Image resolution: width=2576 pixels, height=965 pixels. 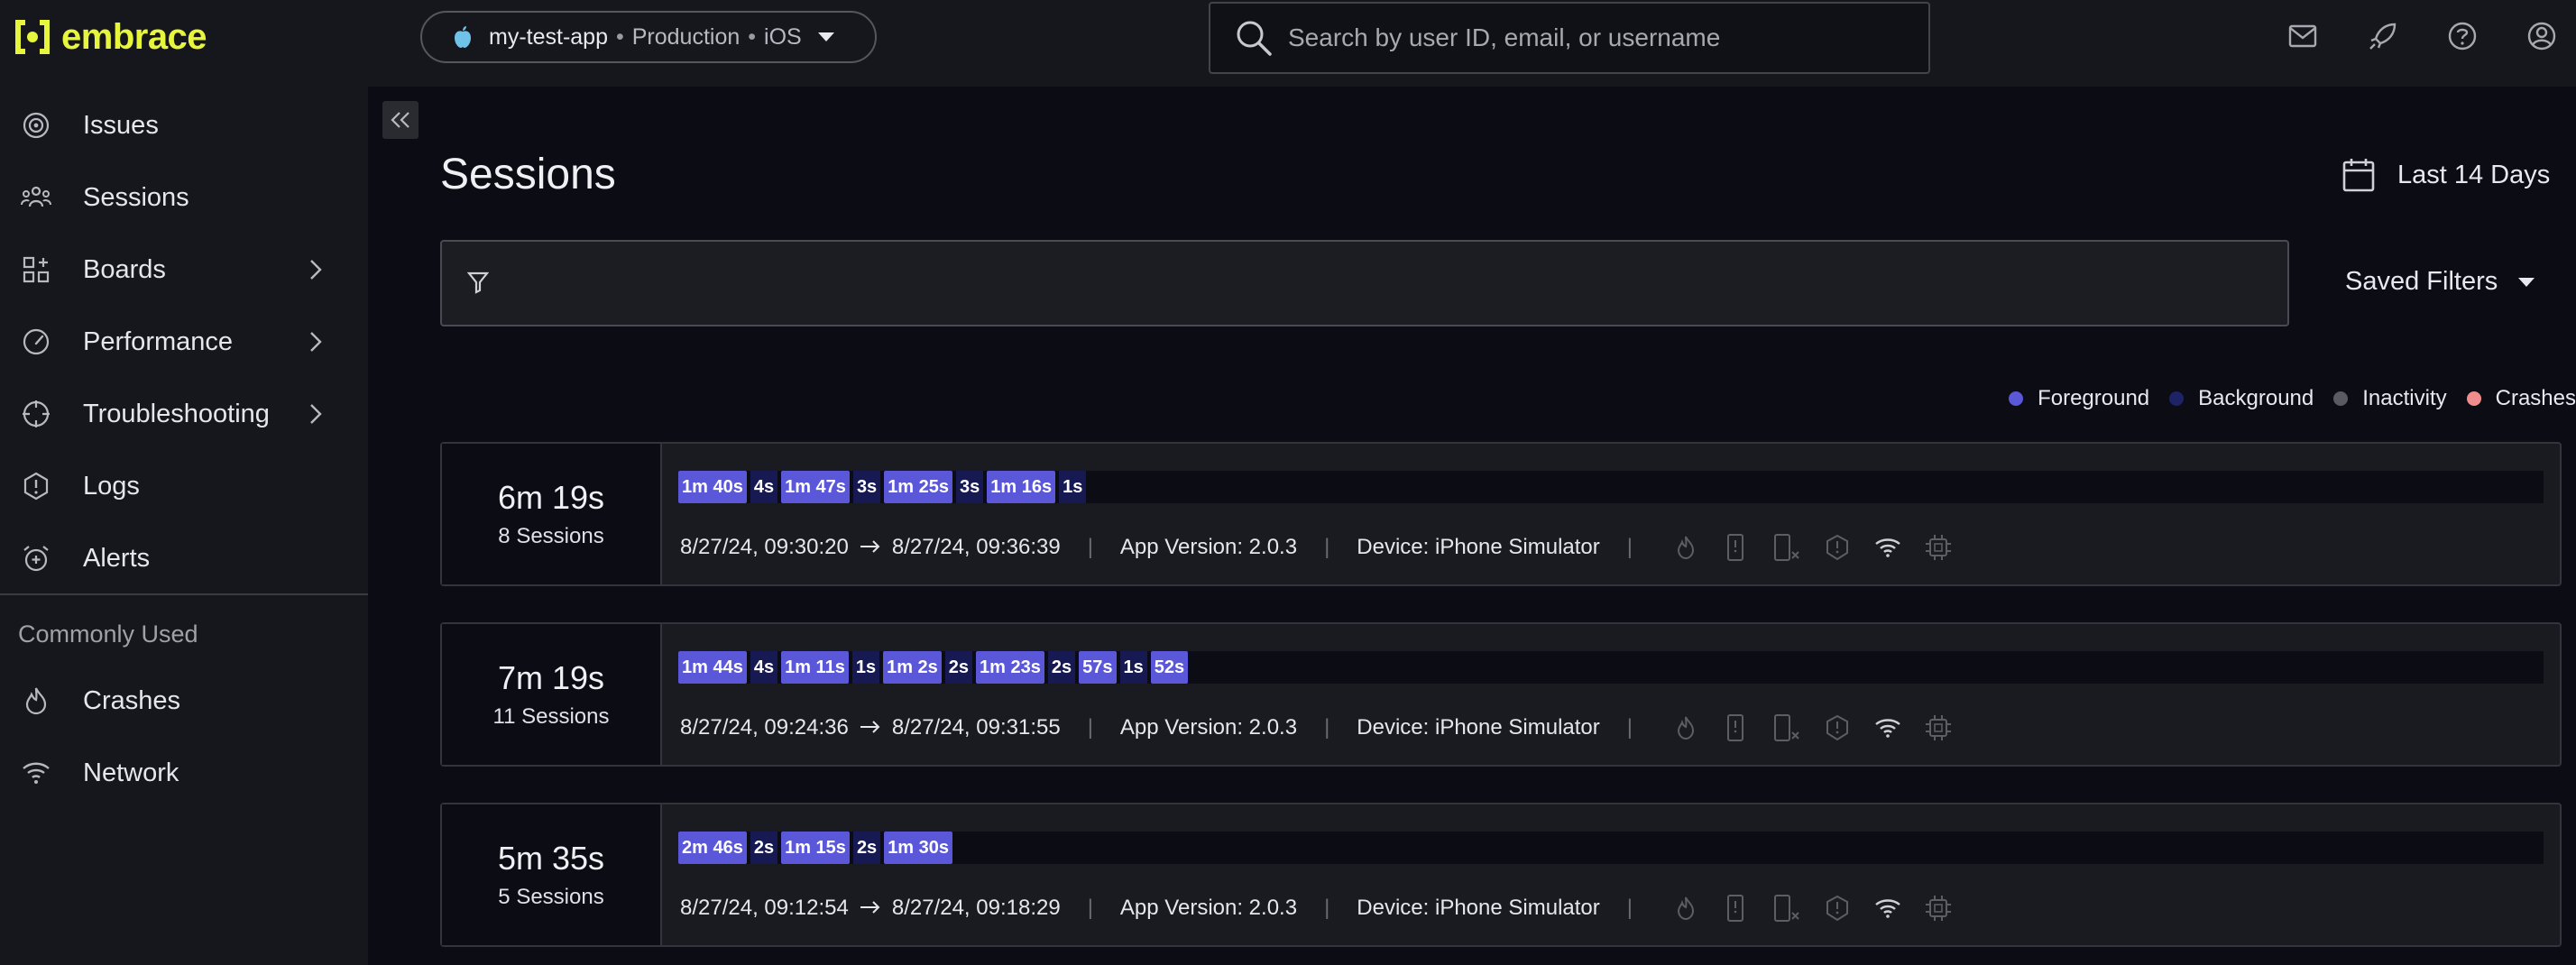 I want to click on timeline-segment-foreground: 1m 2s, so click(x=913, y=667).